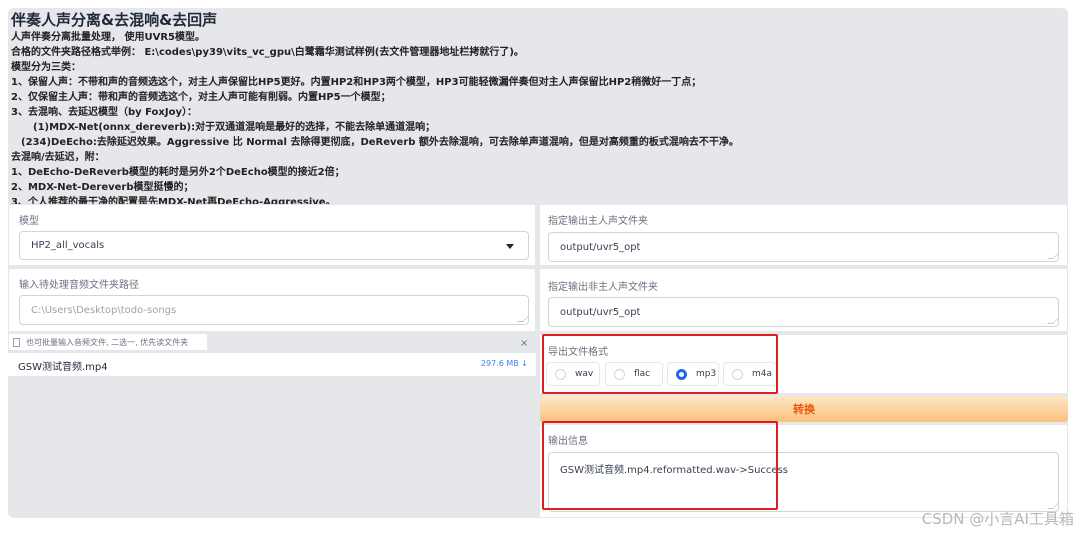 The height and width of the screenshot is (537, 1080). I want to click on file-icon, so click(16, 342).